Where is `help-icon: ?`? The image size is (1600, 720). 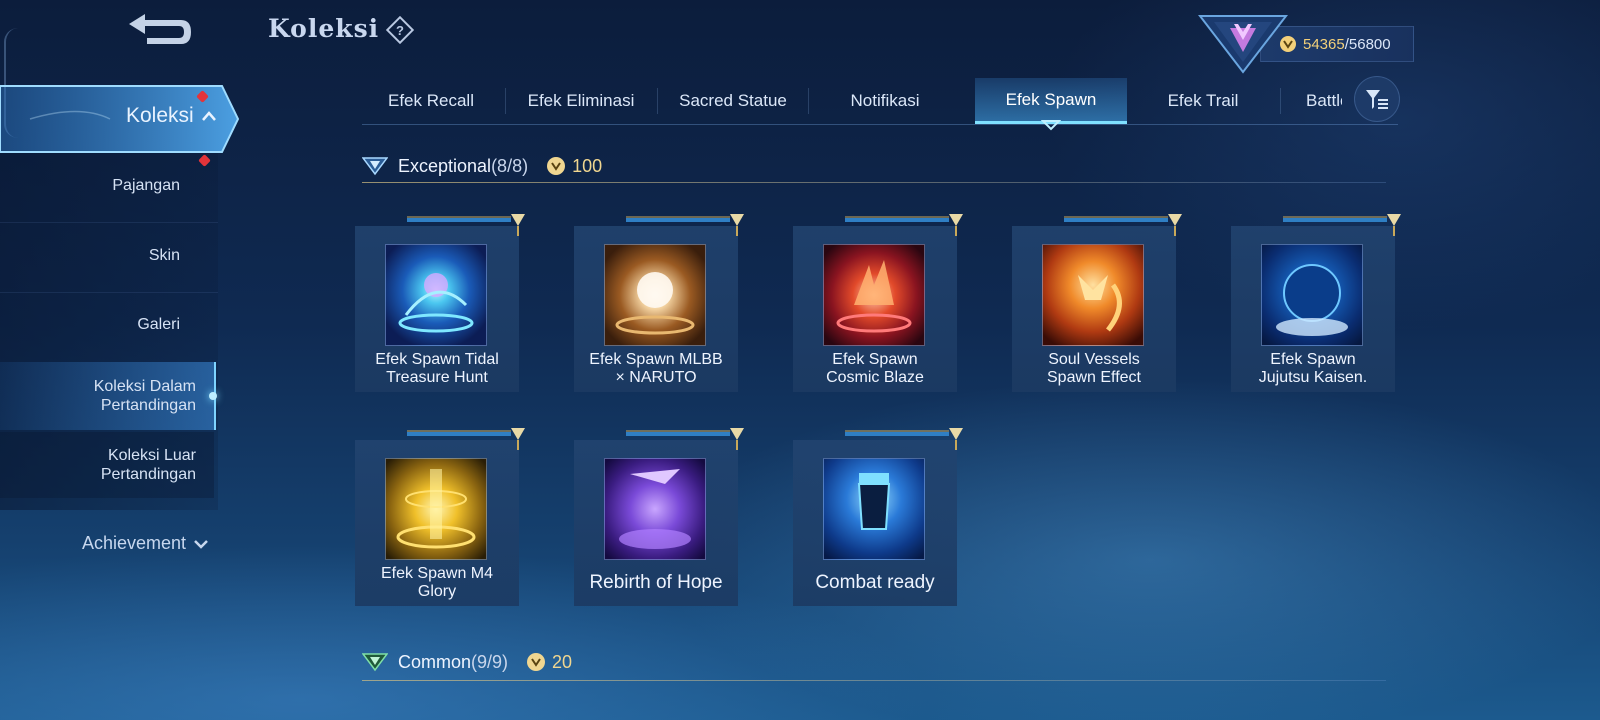 help-icon: ? is located at coordinates (400, 30).